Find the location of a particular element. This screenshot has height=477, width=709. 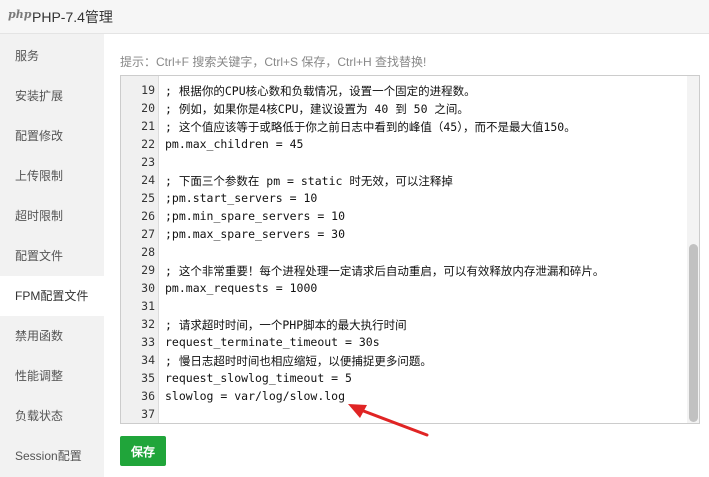

sidebar-item-config-modify: 配置修改 is located at coordinates (52, 136).